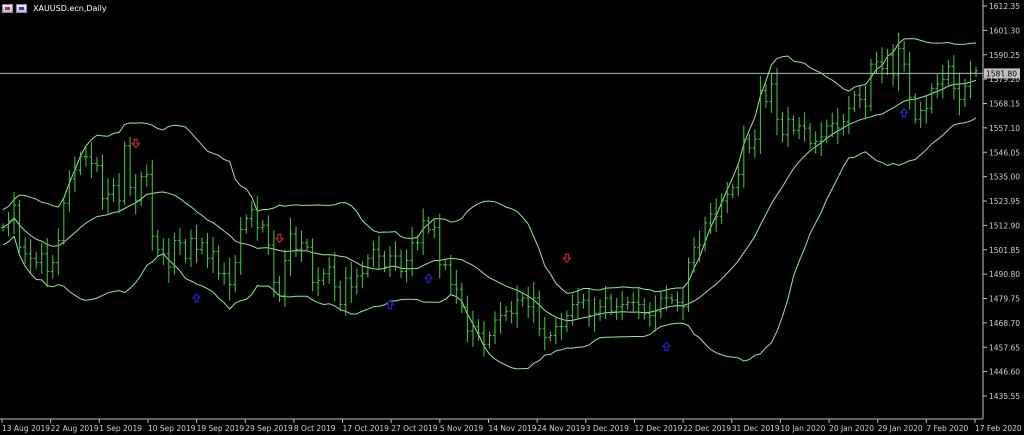 The width and height of the screenshot is (1024, 435). I want to click on price-label: 1490.80, so click(1004, 274).